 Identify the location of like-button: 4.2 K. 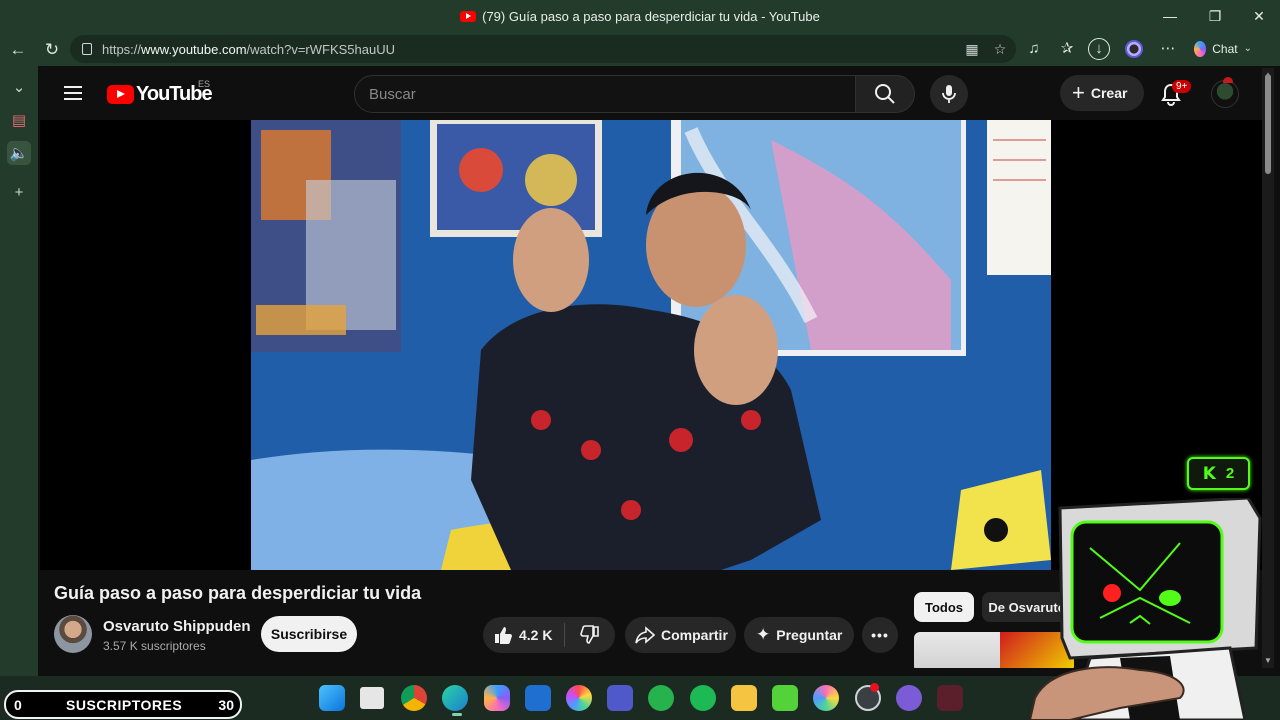
(524, 635).